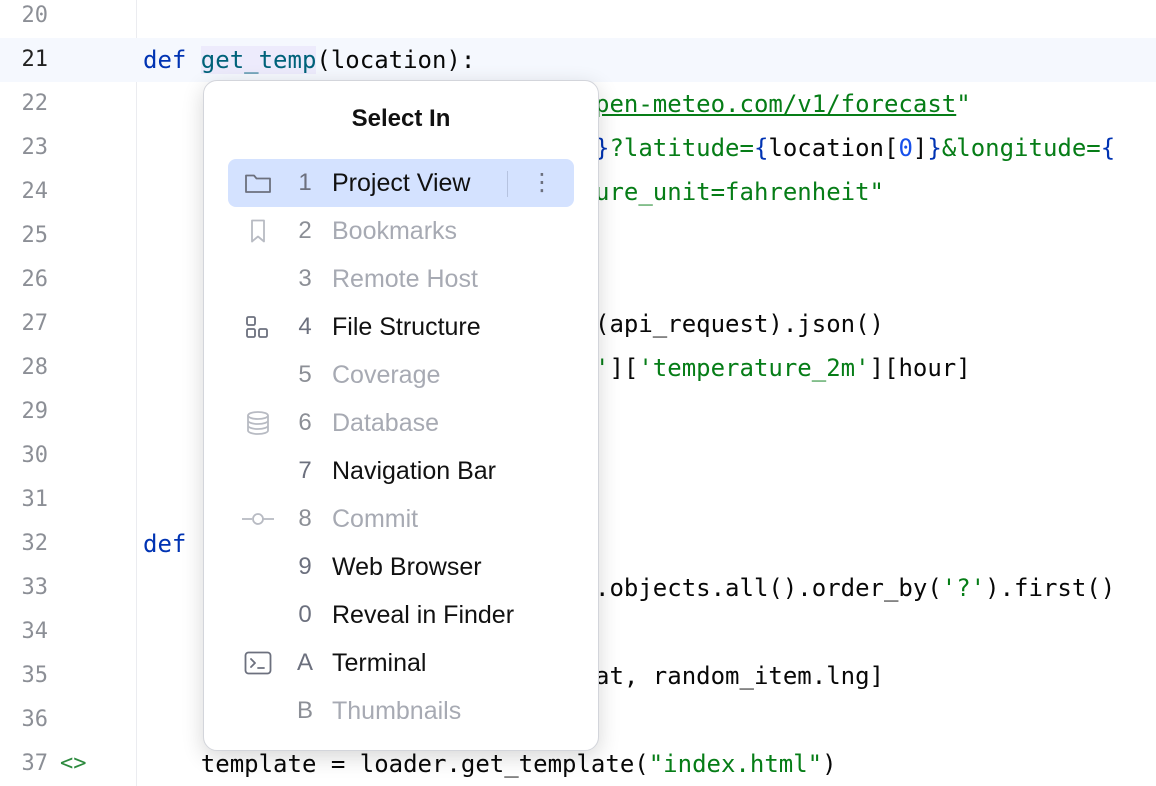 This screenshot has height=786, width=1156. Describe the element at coordinates (35, 631) in the screenshot. I see `line-number: 34` at that location.